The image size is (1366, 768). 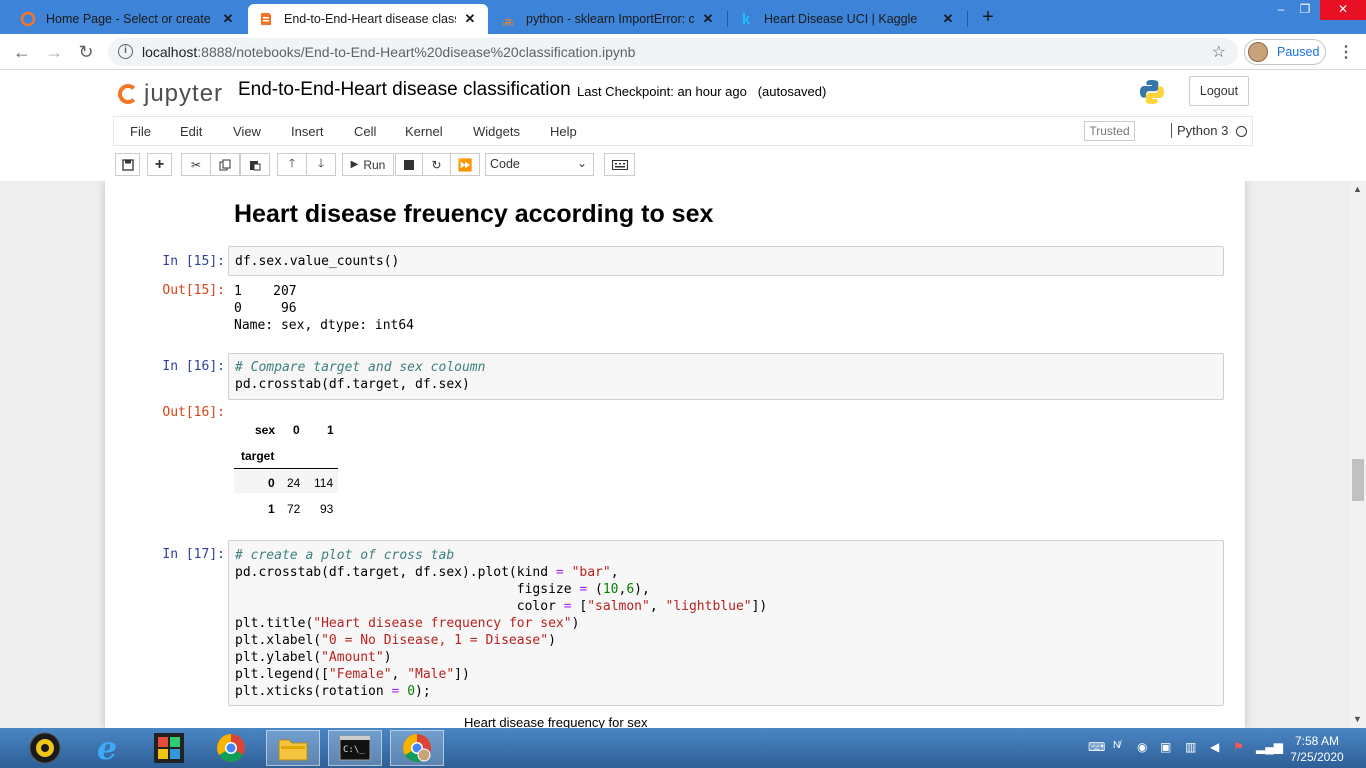 I want to click on signal-icon: ▂▄▆, so click(x=1269, y=747).